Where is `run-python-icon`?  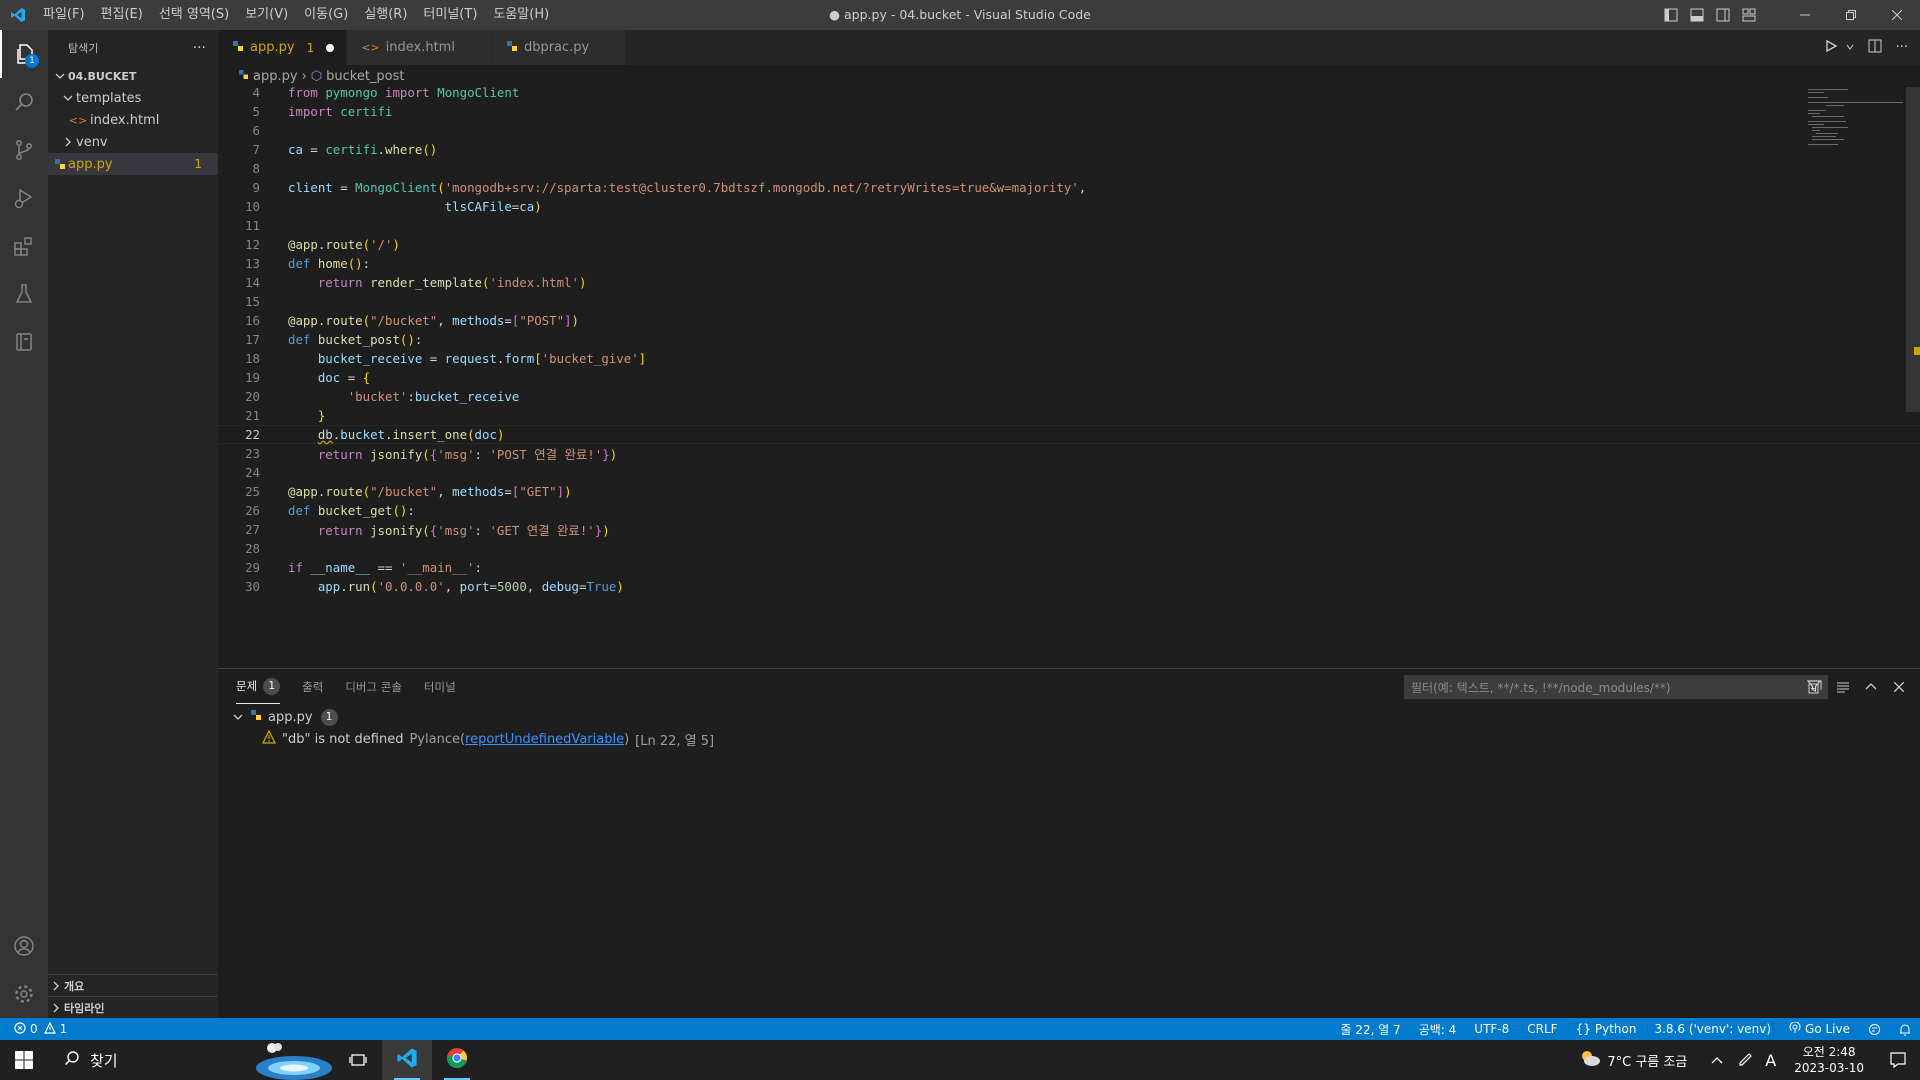 run-python-icon is located at coordinates (1831, 48).